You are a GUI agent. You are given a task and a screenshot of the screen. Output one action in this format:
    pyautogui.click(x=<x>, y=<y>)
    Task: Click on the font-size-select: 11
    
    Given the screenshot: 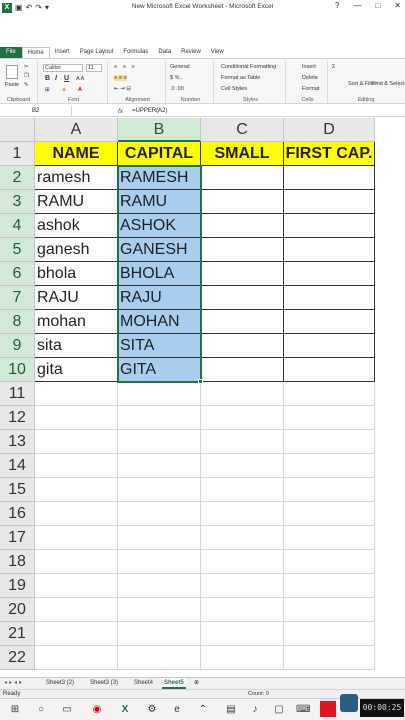 What is the action you would take?
    pyautogui.click(x=94, y=68)
    